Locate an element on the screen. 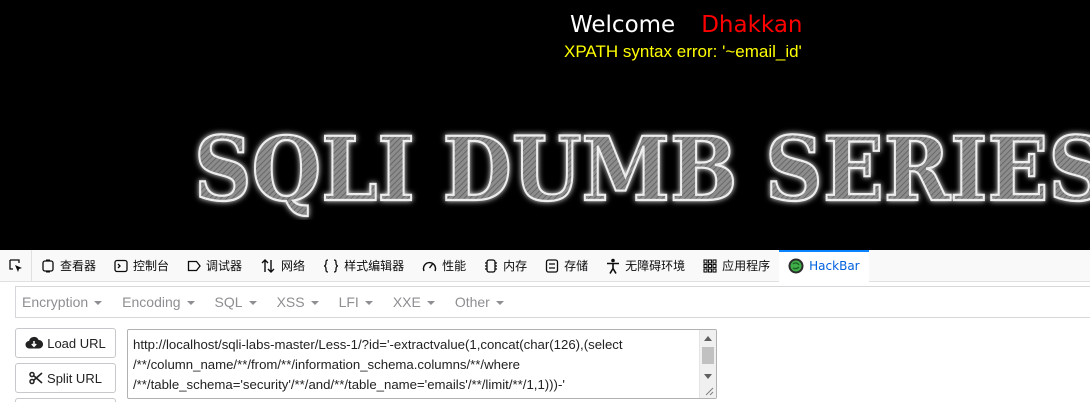 The width and height of the screenshot is (1090, 402). menu-label: LFI is located at coordinates (348, 302).